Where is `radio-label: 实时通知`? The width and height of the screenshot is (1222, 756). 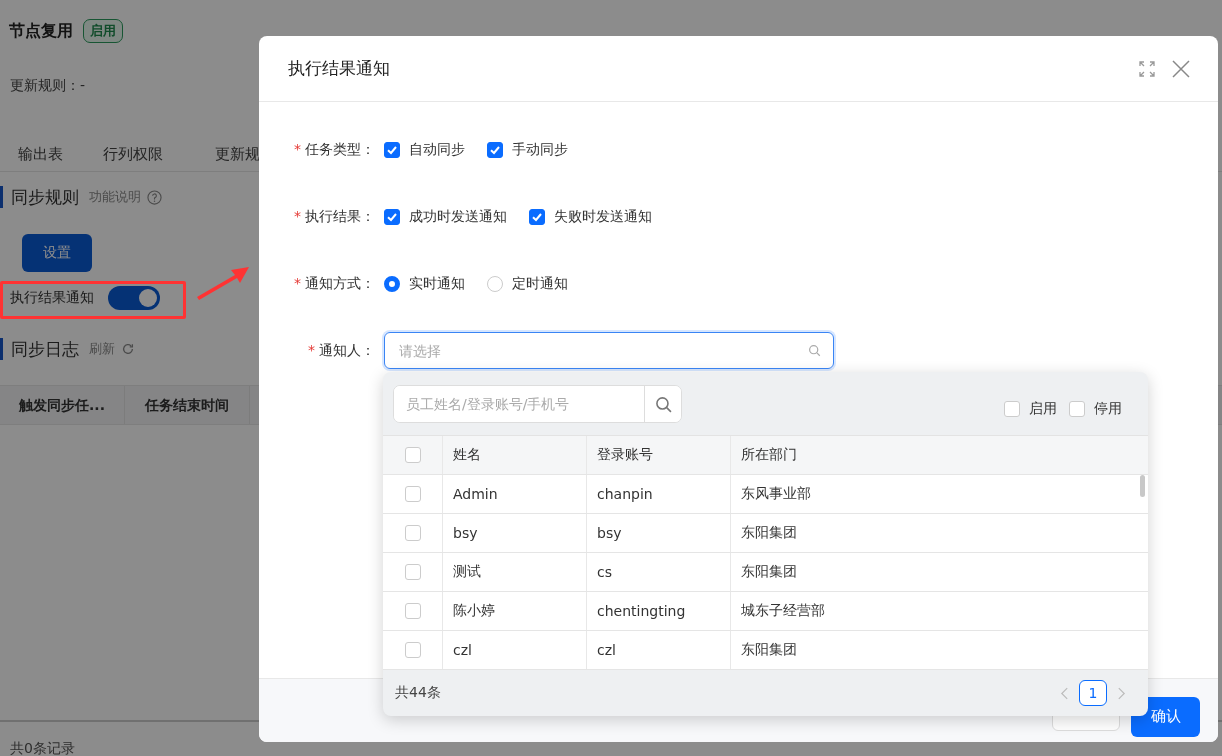
radio-label: 实时通知 is located at coordinates (437, 283).